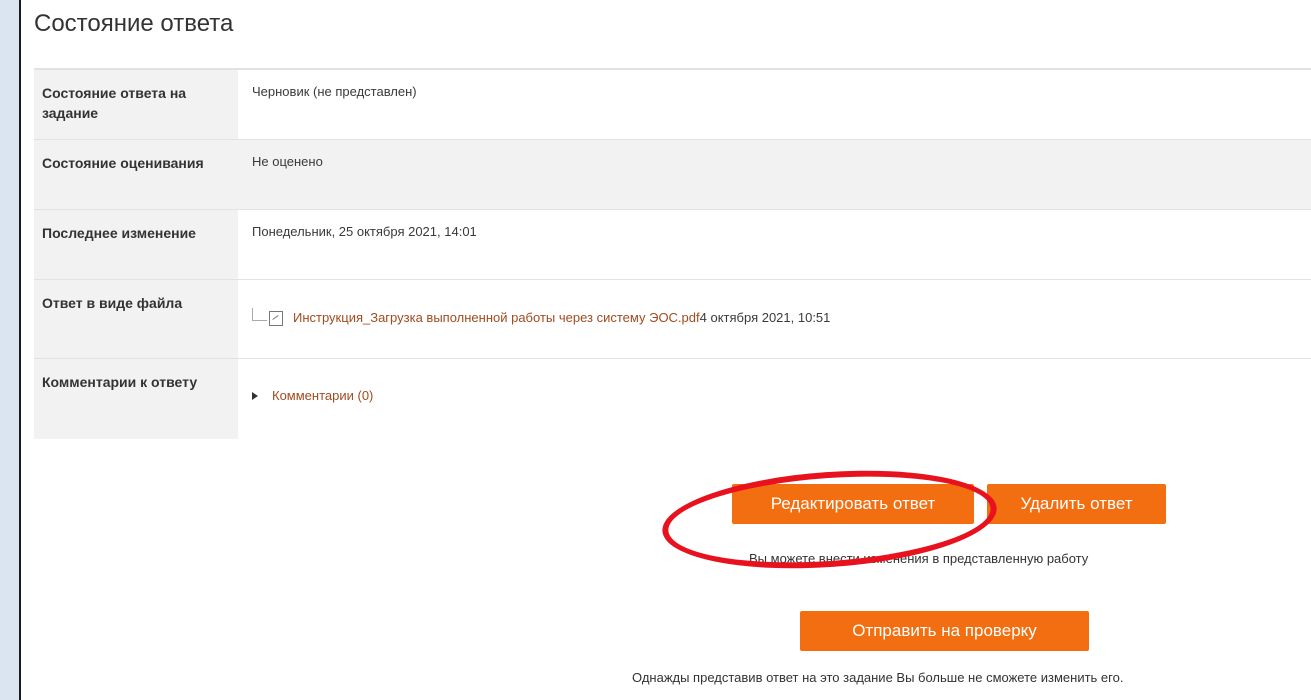  Describe the element at coordinates (136, 244) in the screenshot. I see `row-label-cell: Последнее изменение` at that location.